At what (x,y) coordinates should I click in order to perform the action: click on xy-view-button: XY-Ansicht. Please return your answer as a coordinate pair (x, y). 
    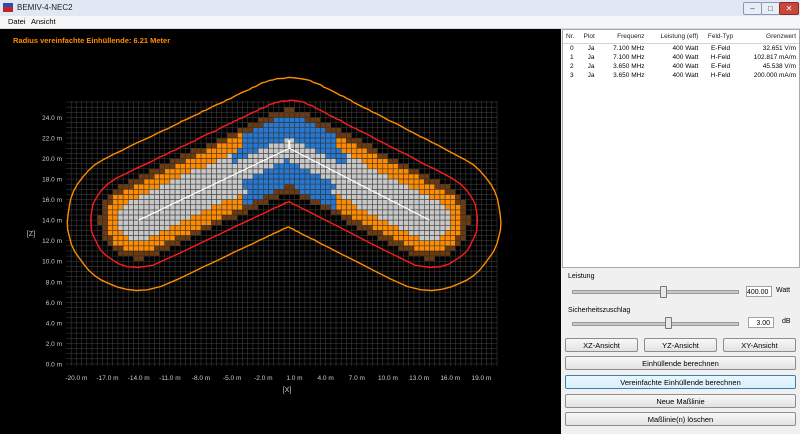
    Looking at the image, I should click on (759, 345).